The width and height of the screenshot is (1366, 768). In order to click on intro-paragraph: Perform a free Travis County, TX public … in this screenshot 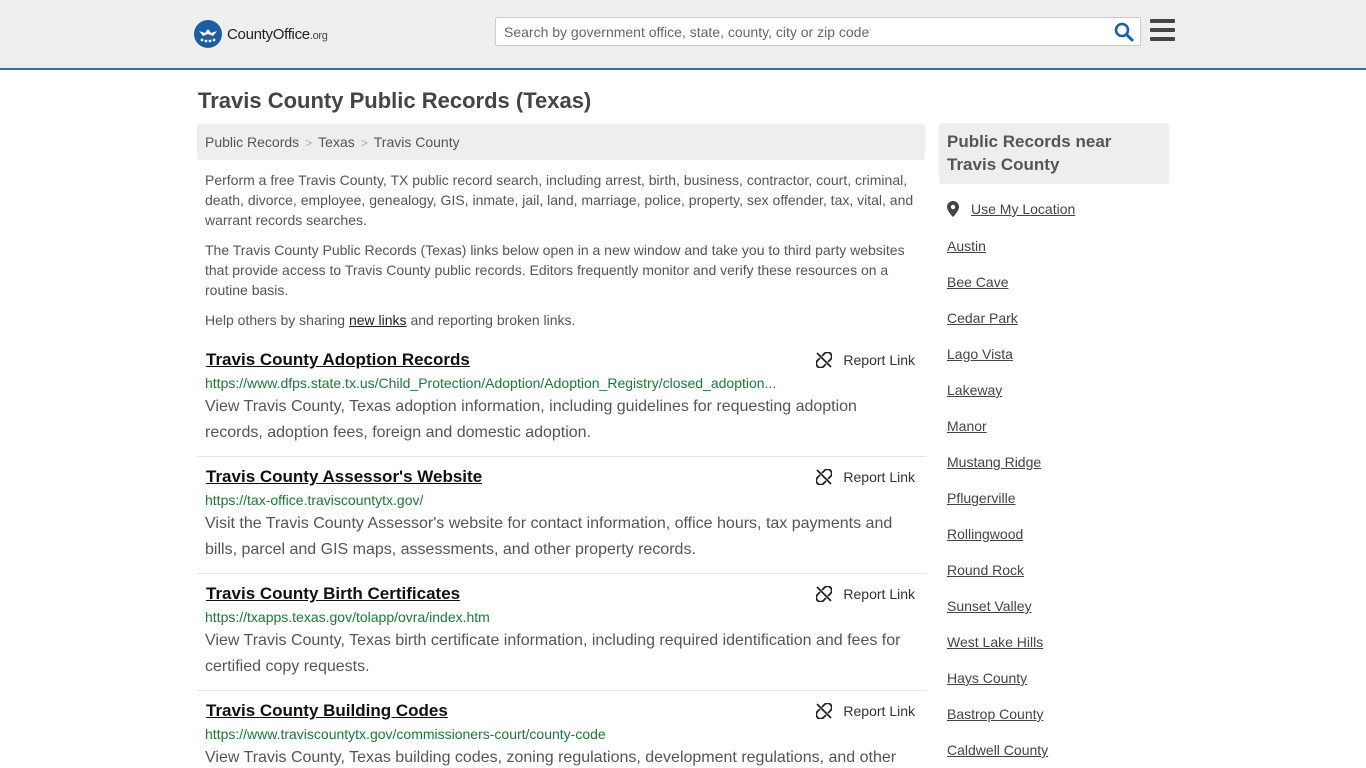, I will do `click(559, 200)`.